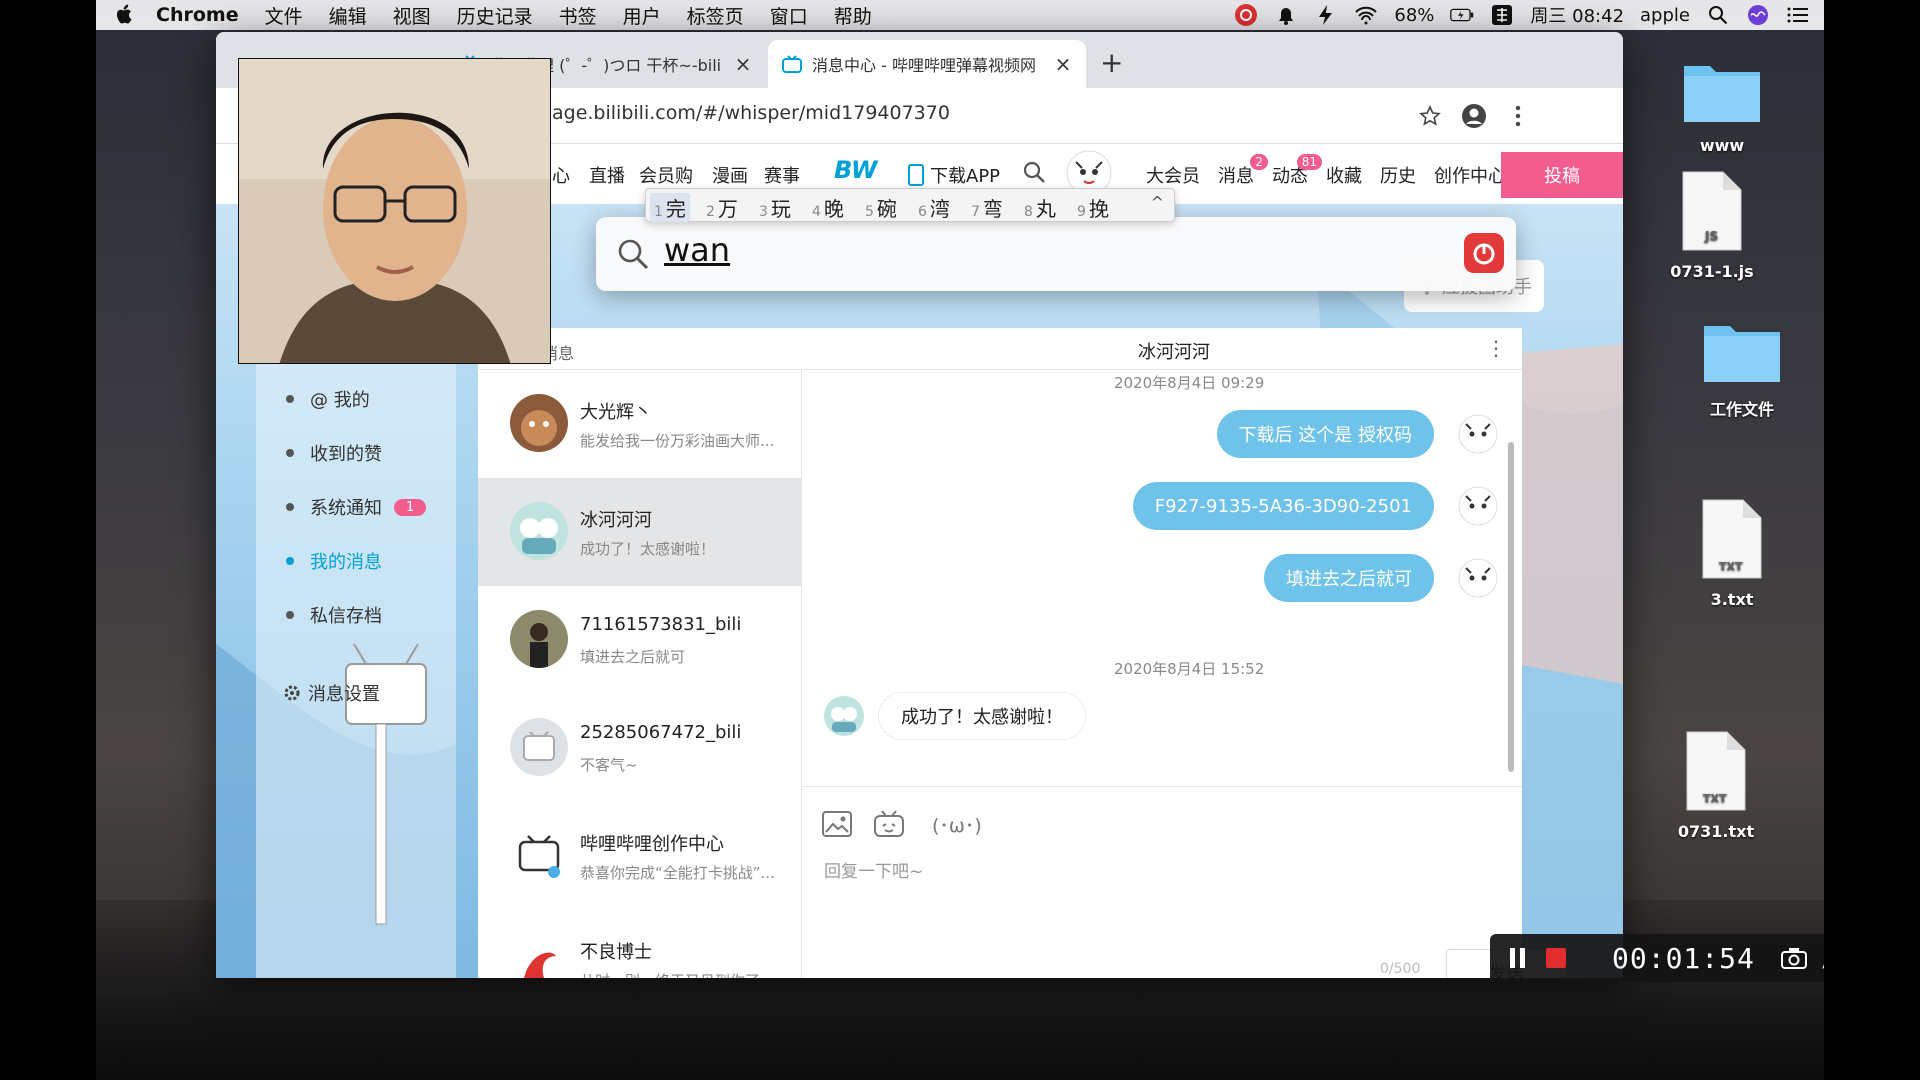 This screenshot has height=1080, width=1920. Describe the element at coordinates (348, 15) in the screenshot. I see `menu-edit: 编辑` at that location.